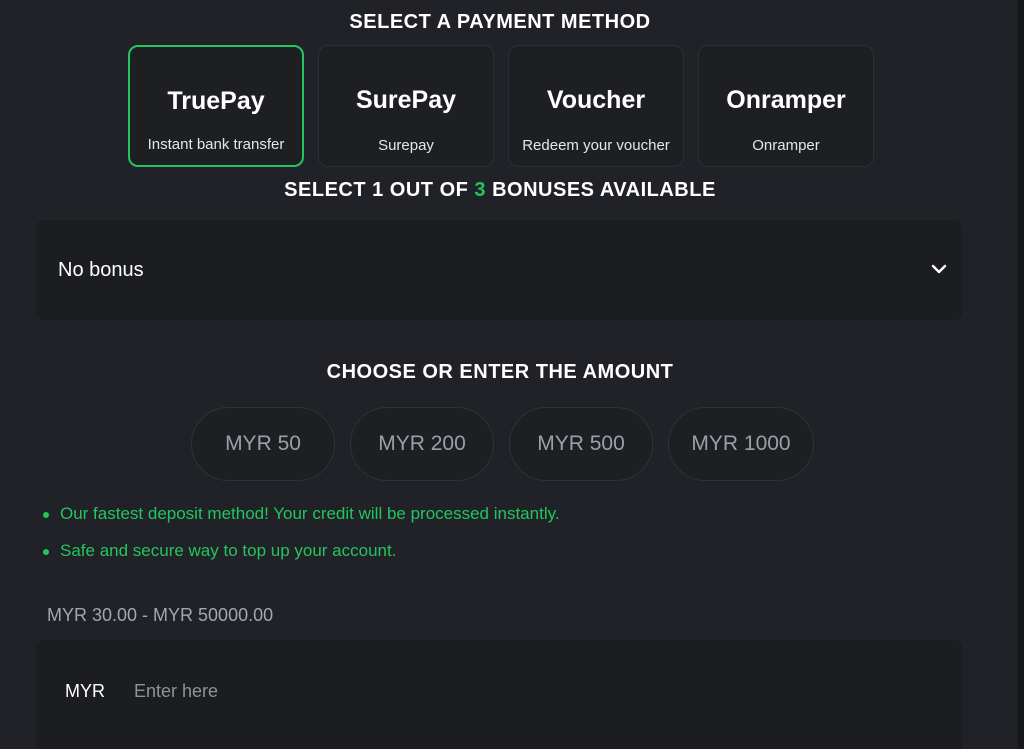 The image size is (1024, 749). I want to click on amount-range: MYR 30.00 - MYR 50000.00, so click(160, 615).